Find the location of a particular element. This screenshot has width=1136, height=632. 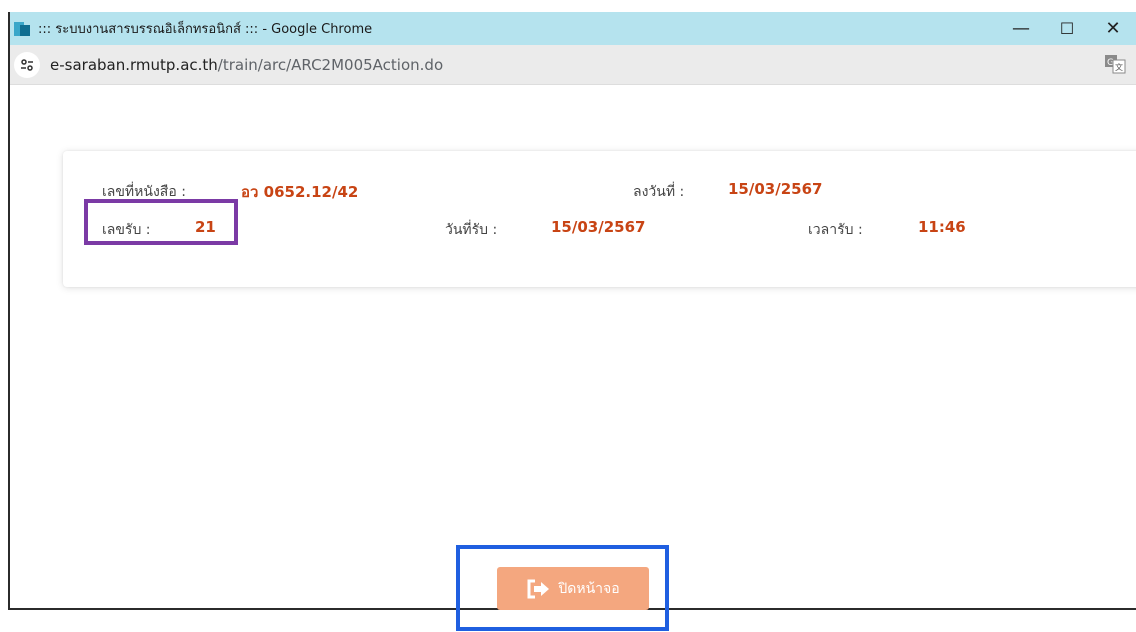

url-host: e-saraban.rmutp.ac.th is located at coordinates (134, 64).